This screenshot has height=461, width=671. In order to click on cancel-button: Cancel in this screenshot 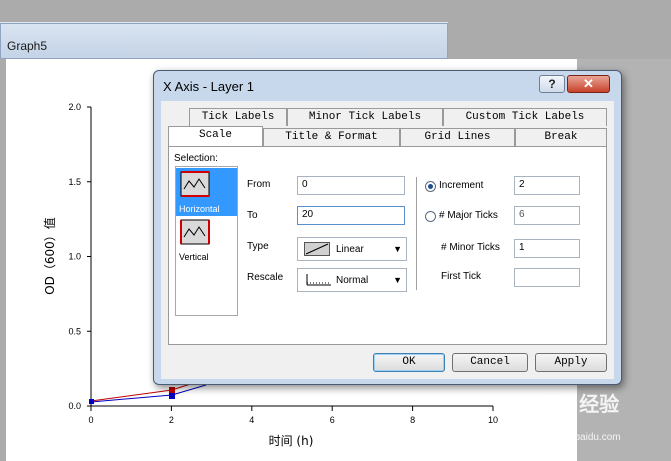, I will do `click(490, 362)`.